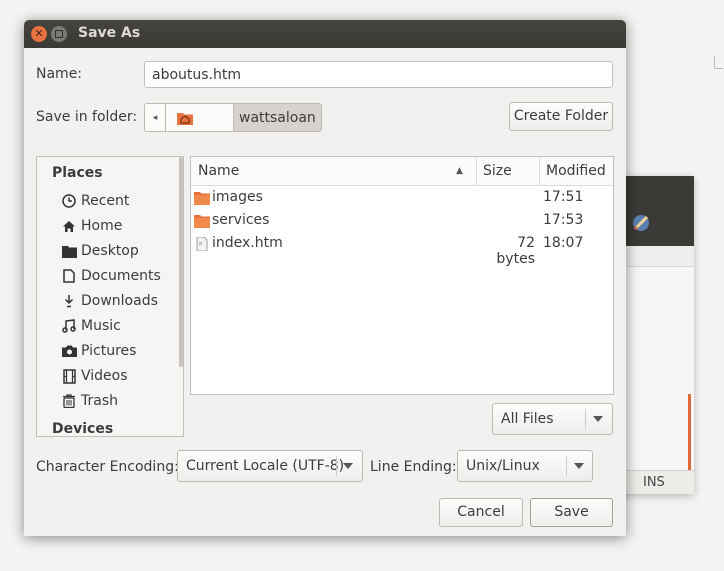 The image size is (724, 571). What do you see at coordinates (247, 243) in the screenshot?
I see `file-name: index.htm` at bounding box center [247, 243].